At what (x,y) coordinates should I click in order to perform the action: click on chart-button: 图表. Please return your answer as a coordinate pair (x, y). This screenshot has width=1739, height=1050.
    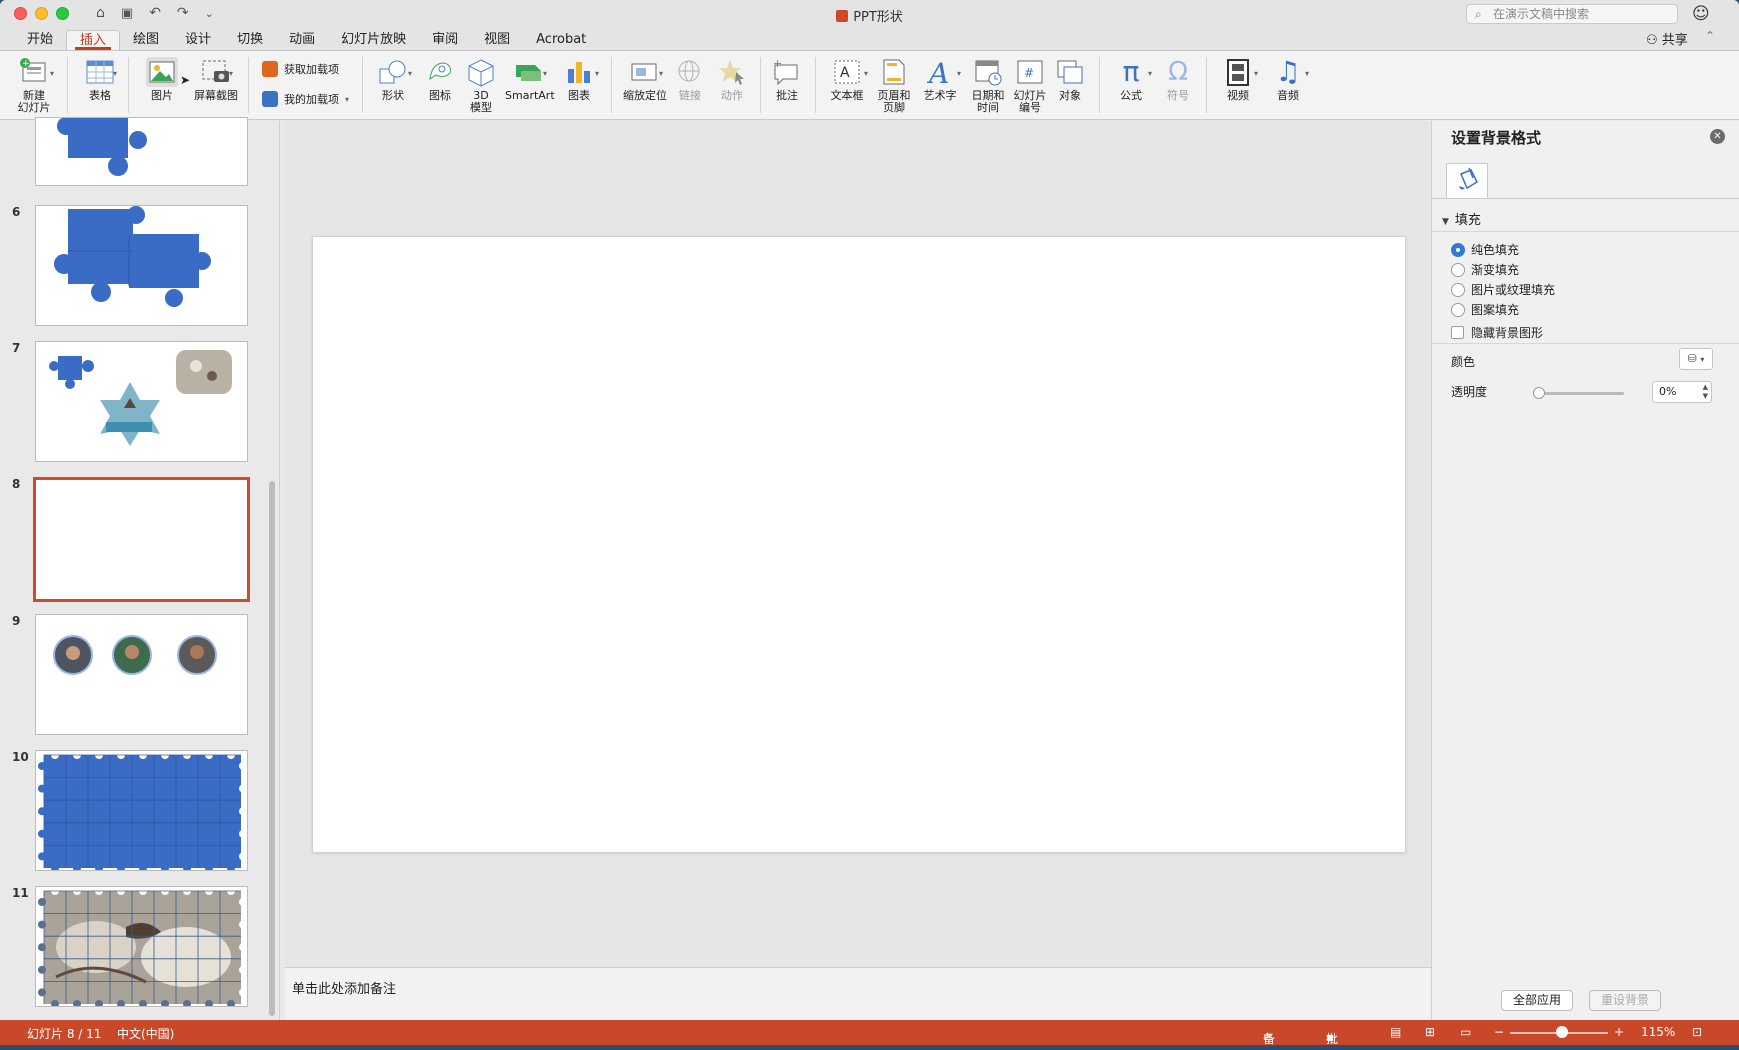
    Looking at the image, I should click on (579, 79).